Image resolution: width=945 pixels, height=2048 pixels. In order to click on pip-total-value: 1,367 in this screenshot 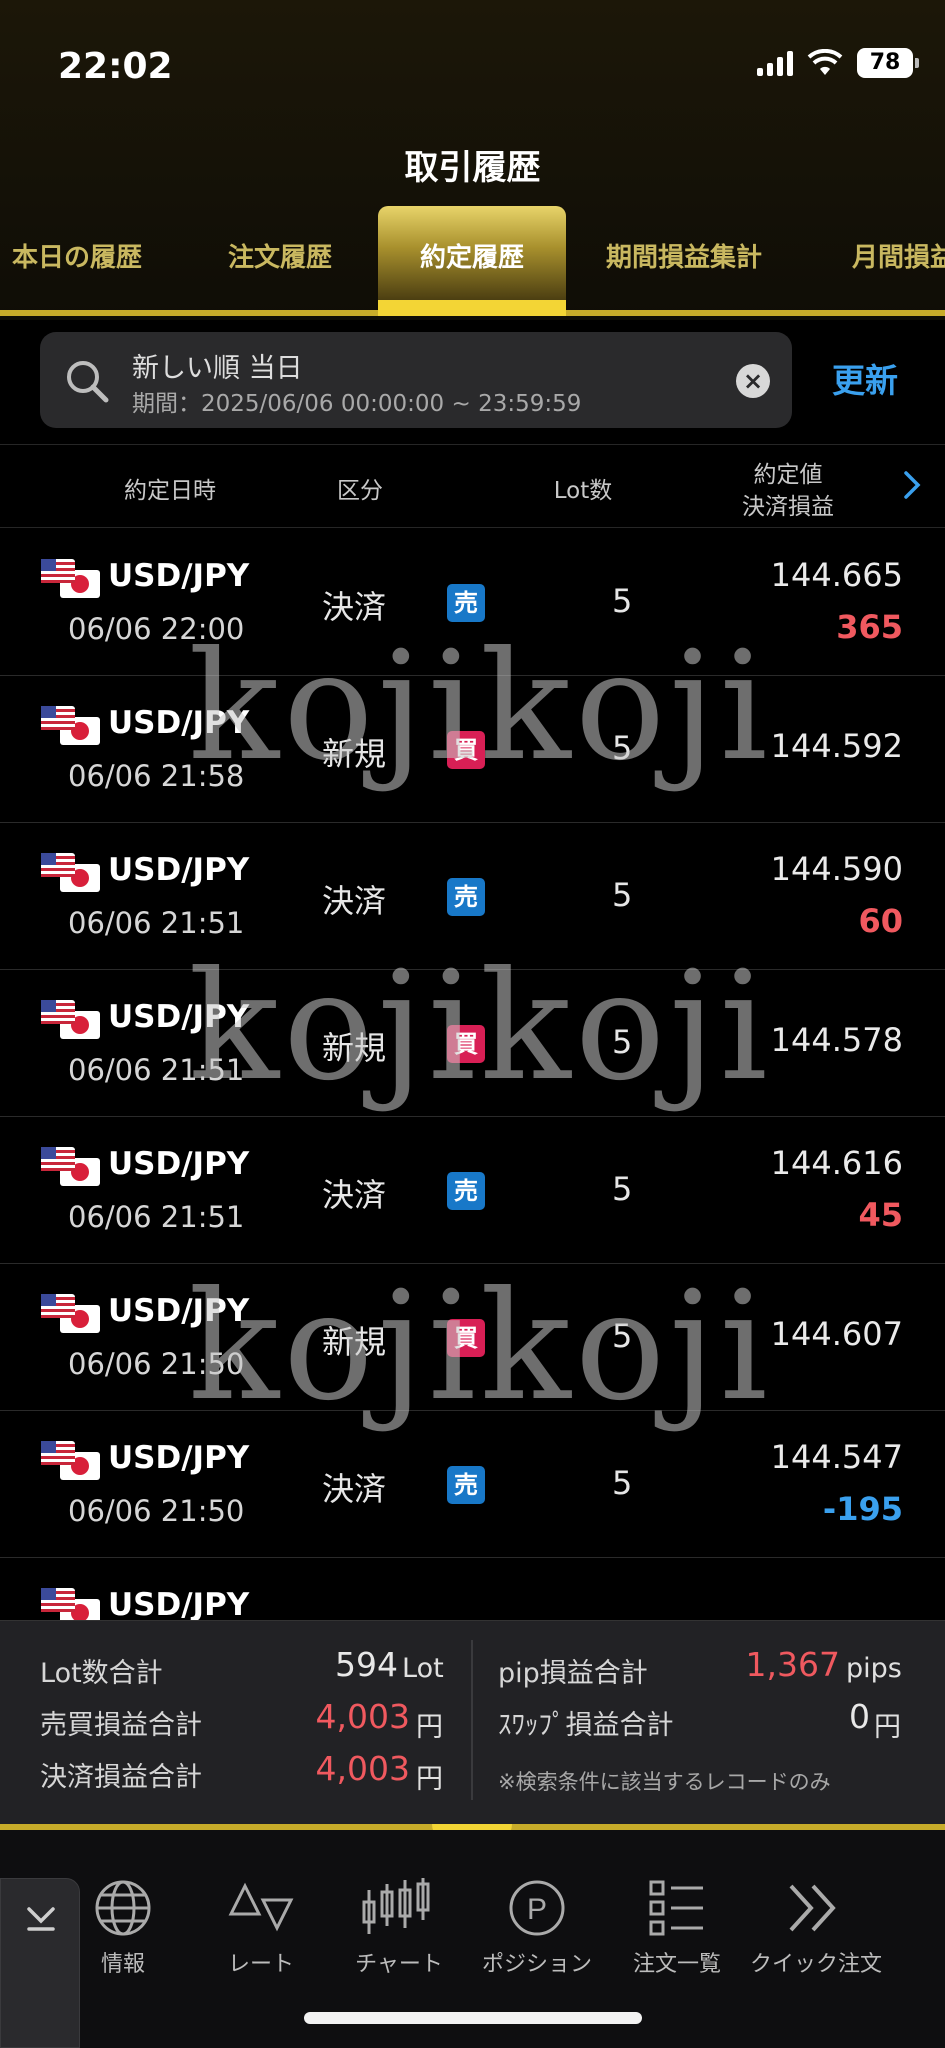, I will do `click(792, 1664)`.